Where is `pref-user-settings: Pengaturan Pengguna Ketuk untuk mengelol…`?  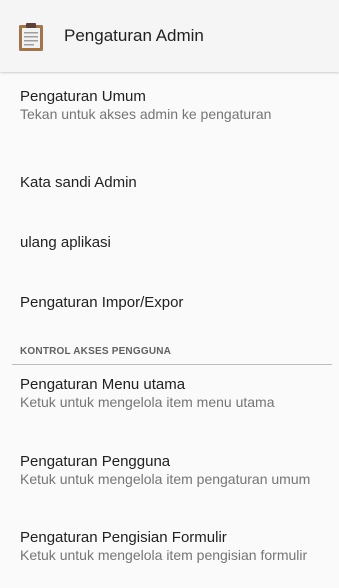
pref-user-settings: Pengaturan Pengguna Ketuk untuk mengelol… is located at coordinates (170, 470).